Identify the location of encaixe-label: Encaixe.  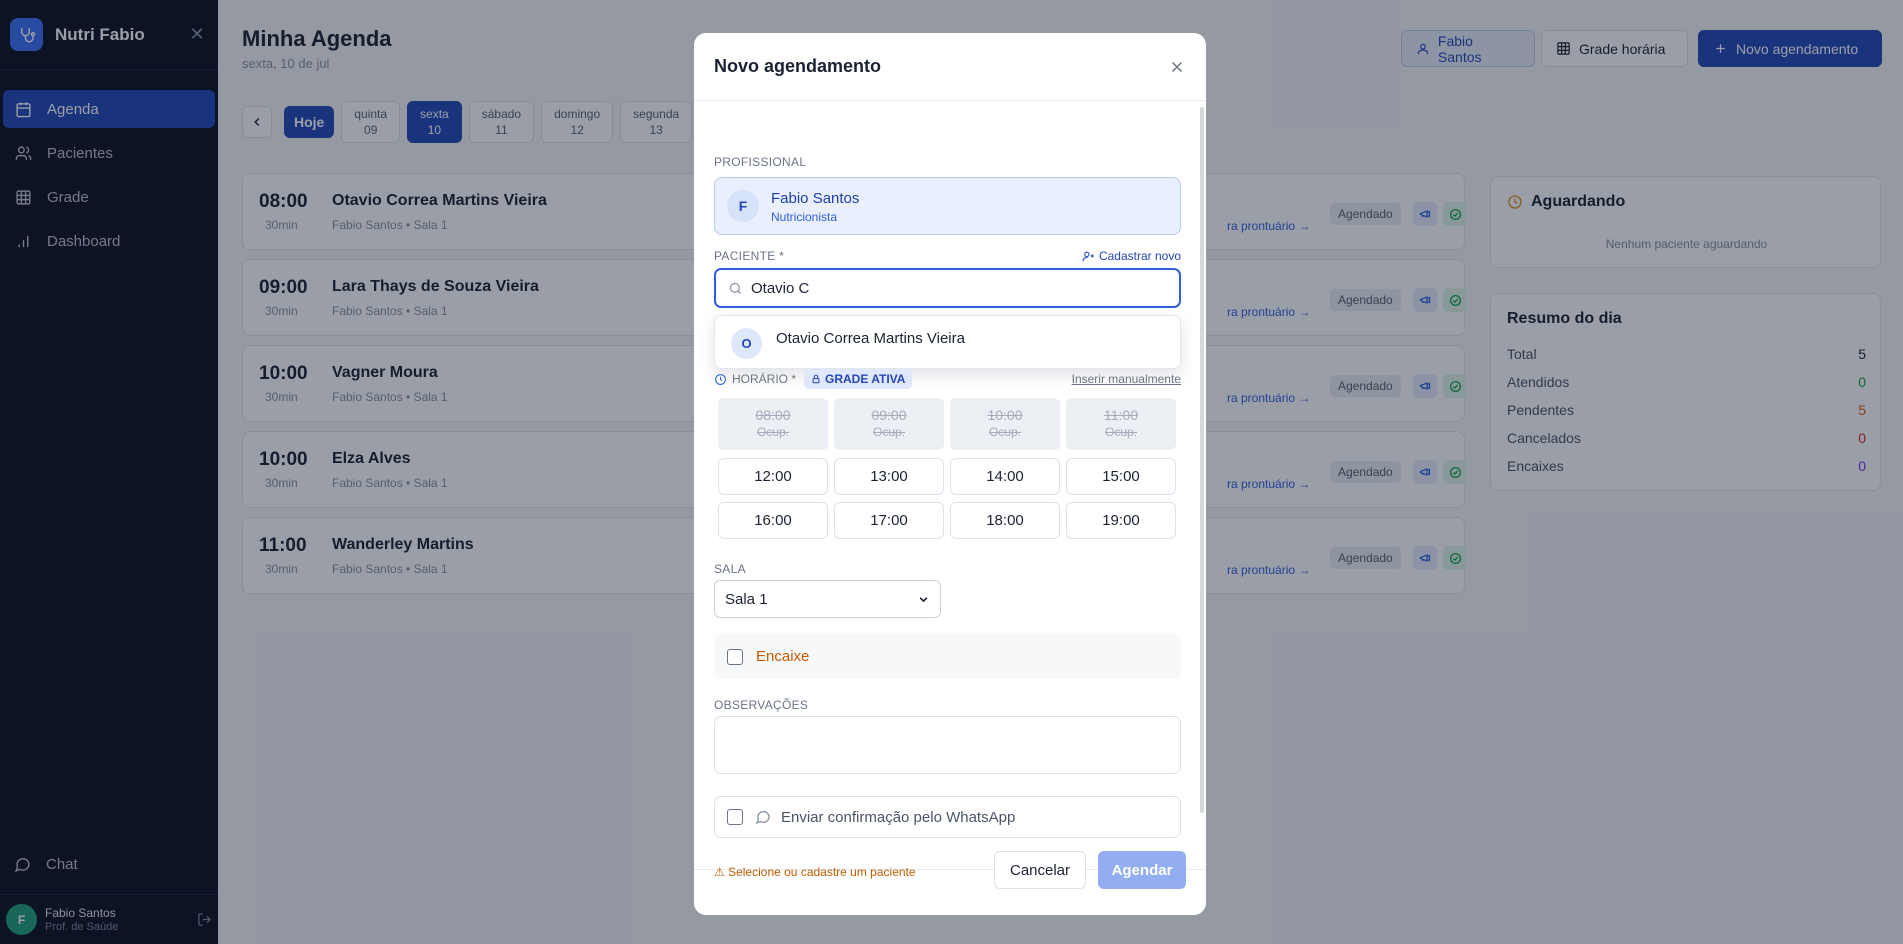
(783, 656).